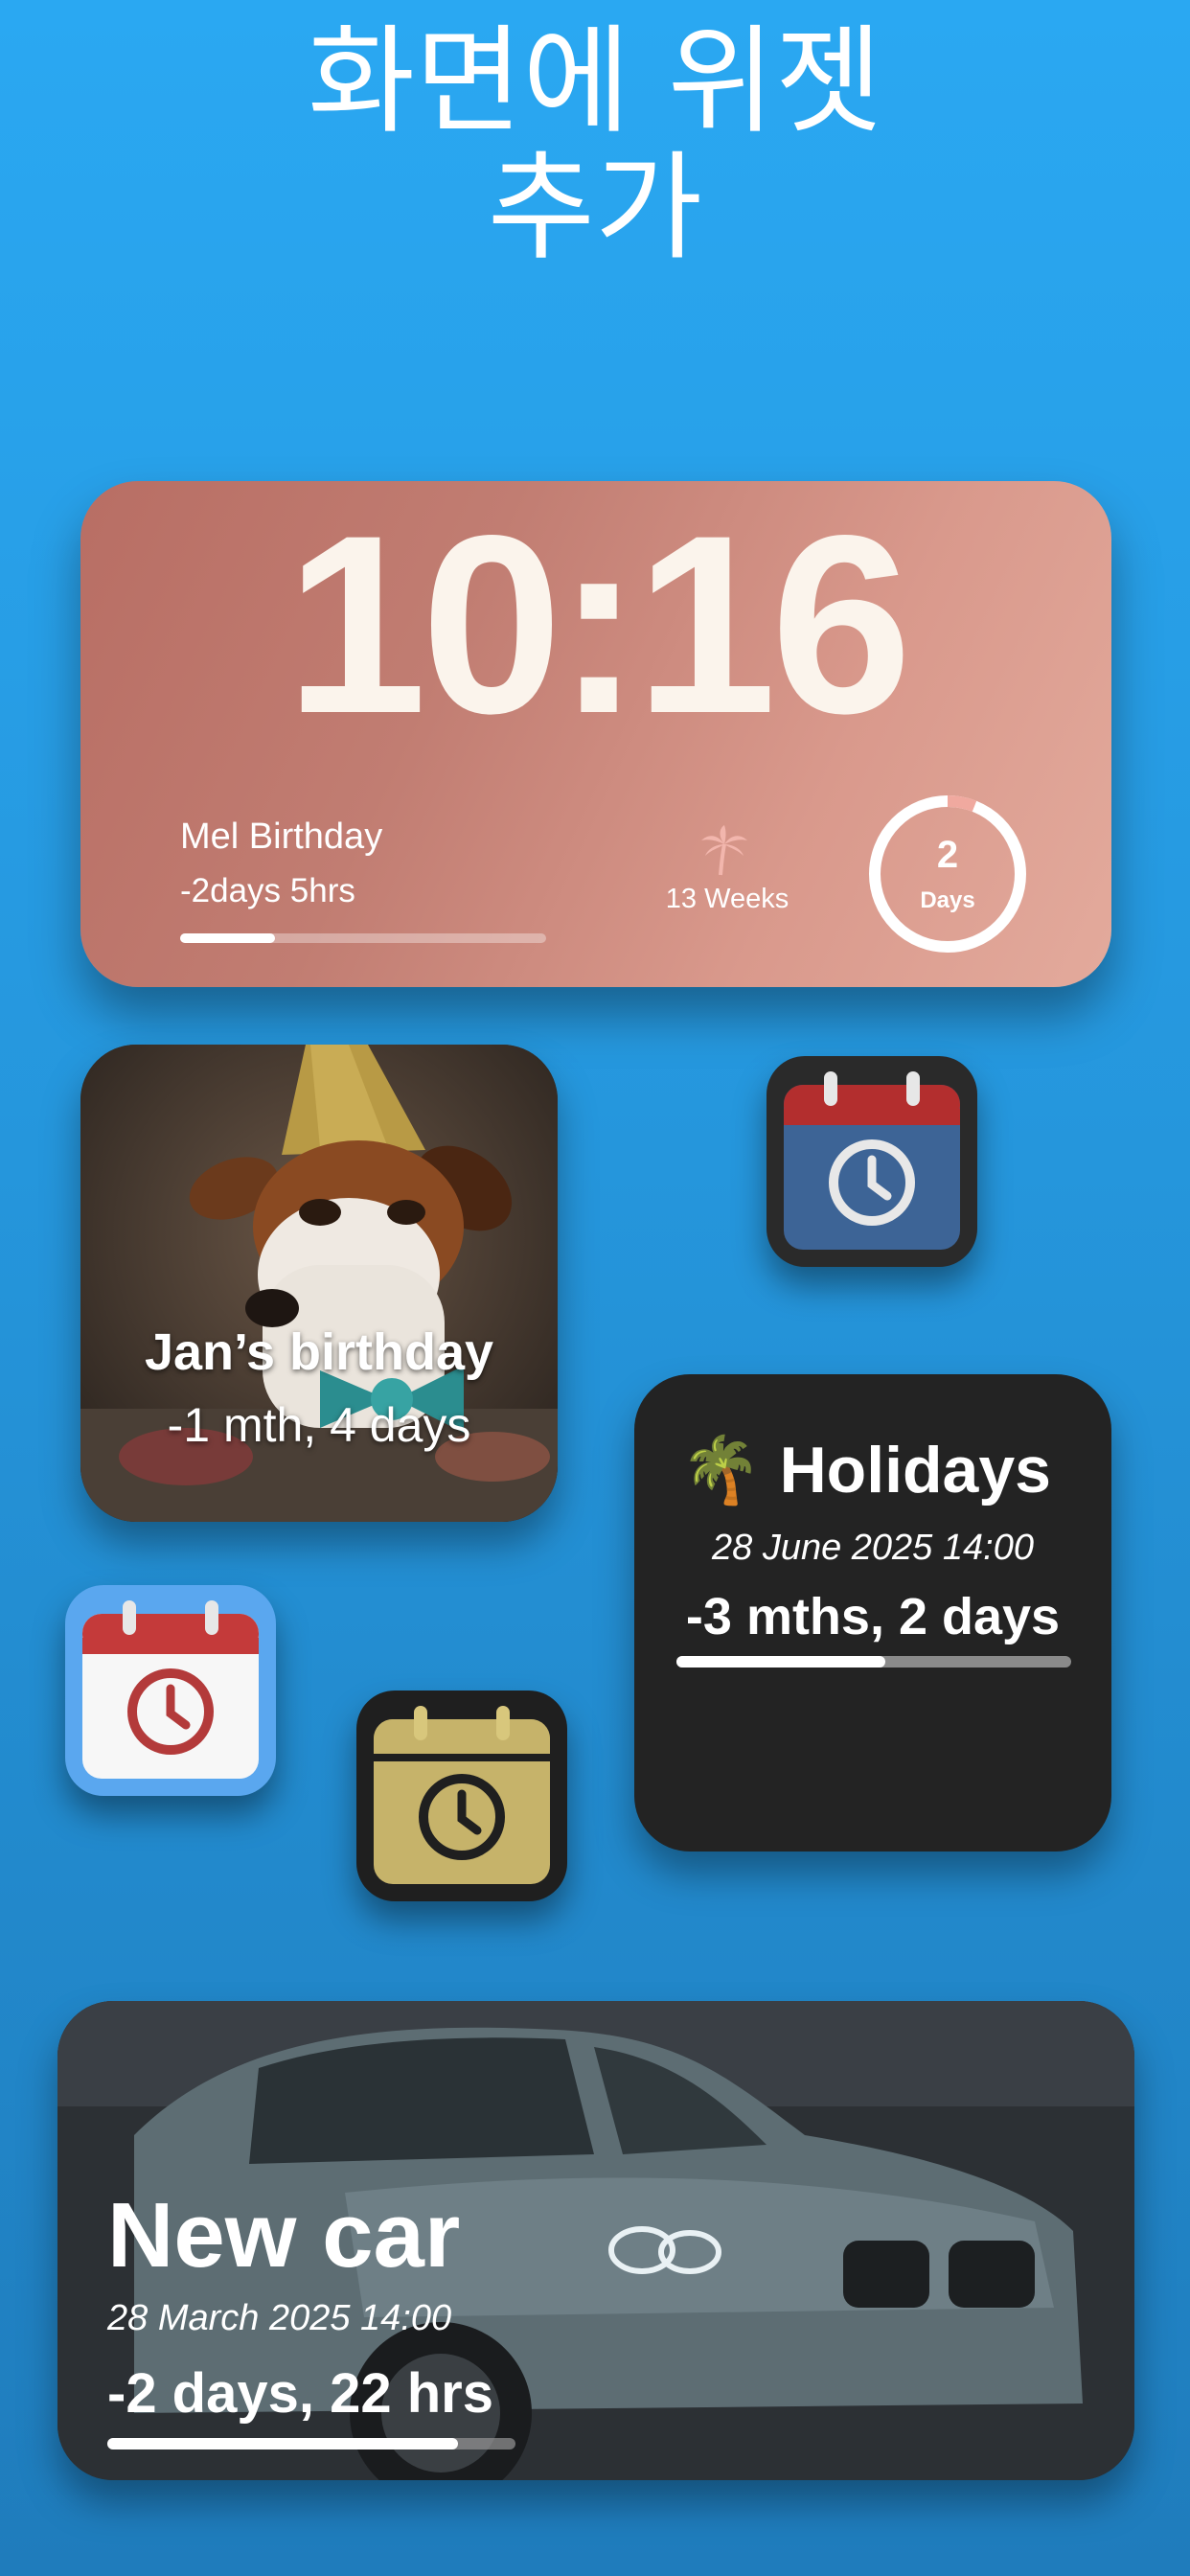 This screenshot has width=1190, height=2576. I want to click on title-line-1: 화면에 위젯, so click(595, 81).